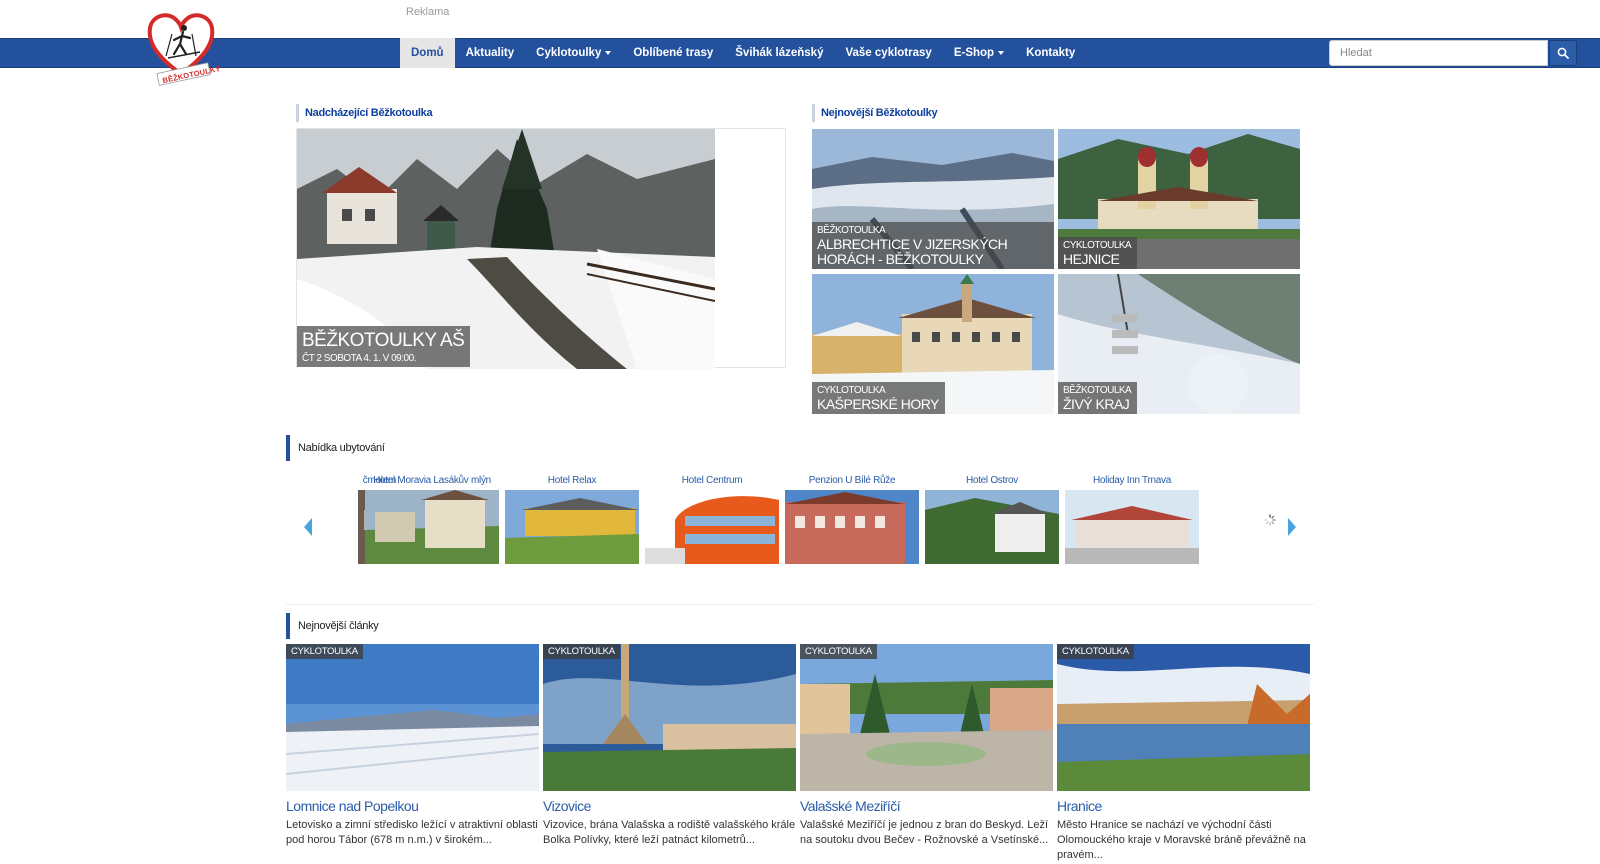  What do you see at coordinates (569, 53) in the screenshot?
I see `nav-cyklotoulky-label: Cyklotoulky` at bounding box center [569, 53].